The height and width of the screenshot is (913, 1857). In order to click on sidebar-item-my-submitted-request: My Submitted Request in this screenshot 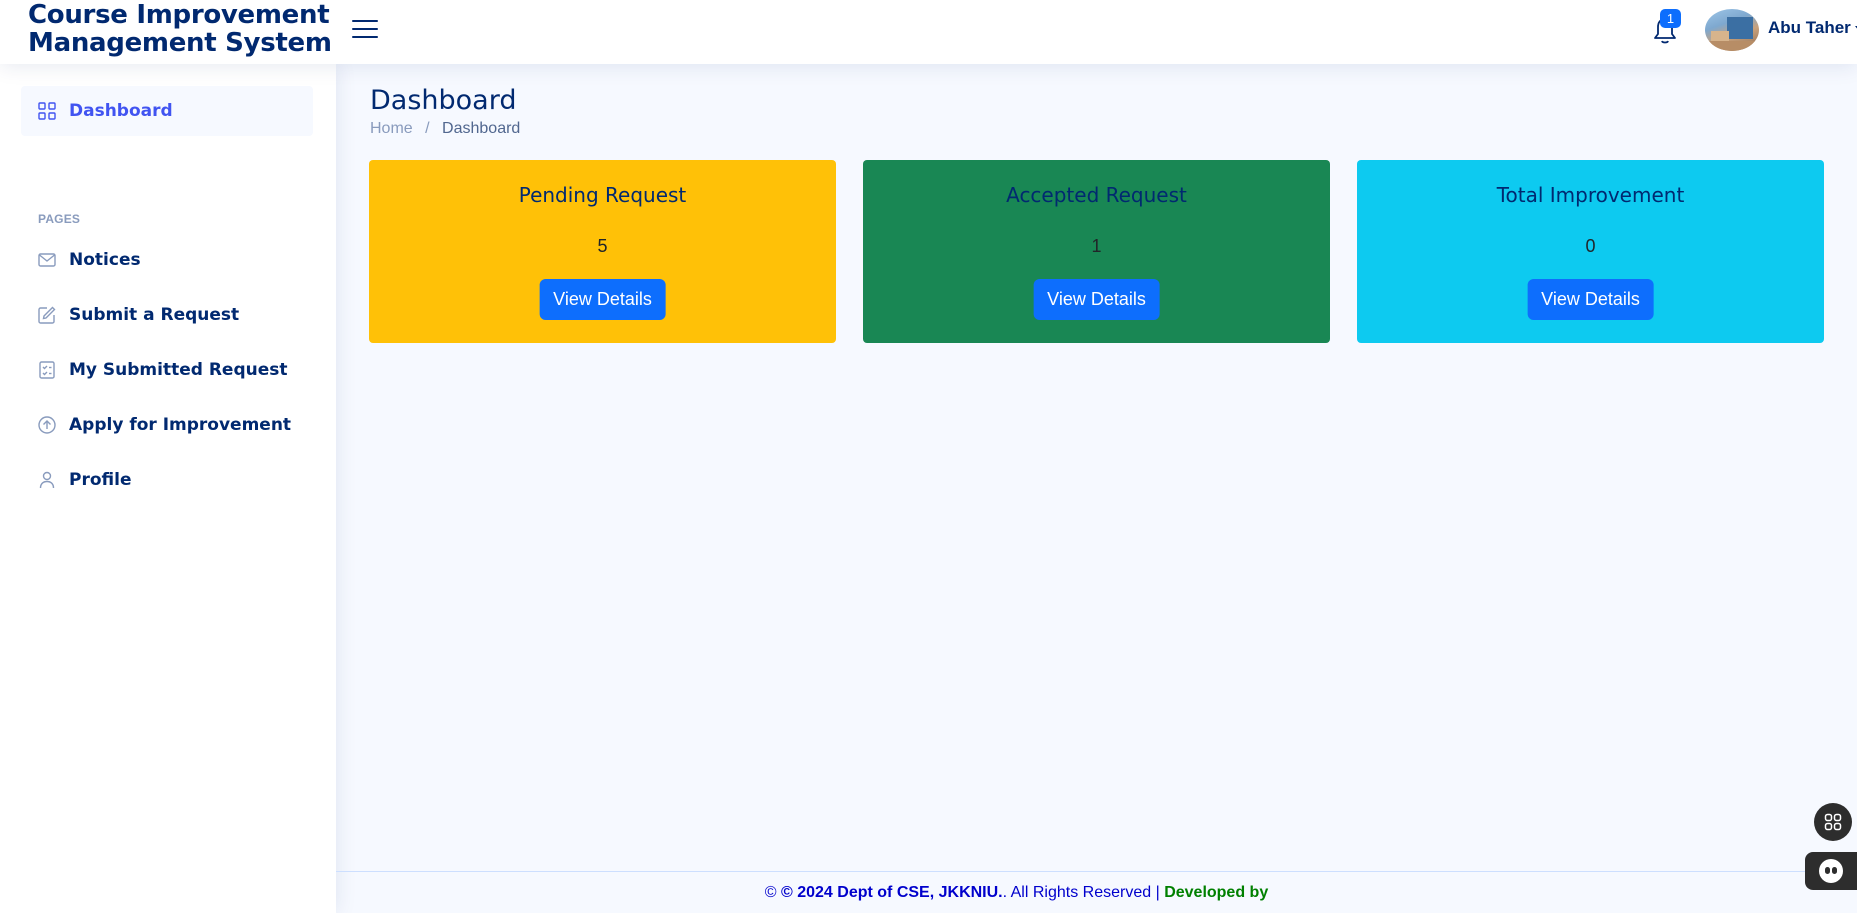, I will do `click(167, 370)`.